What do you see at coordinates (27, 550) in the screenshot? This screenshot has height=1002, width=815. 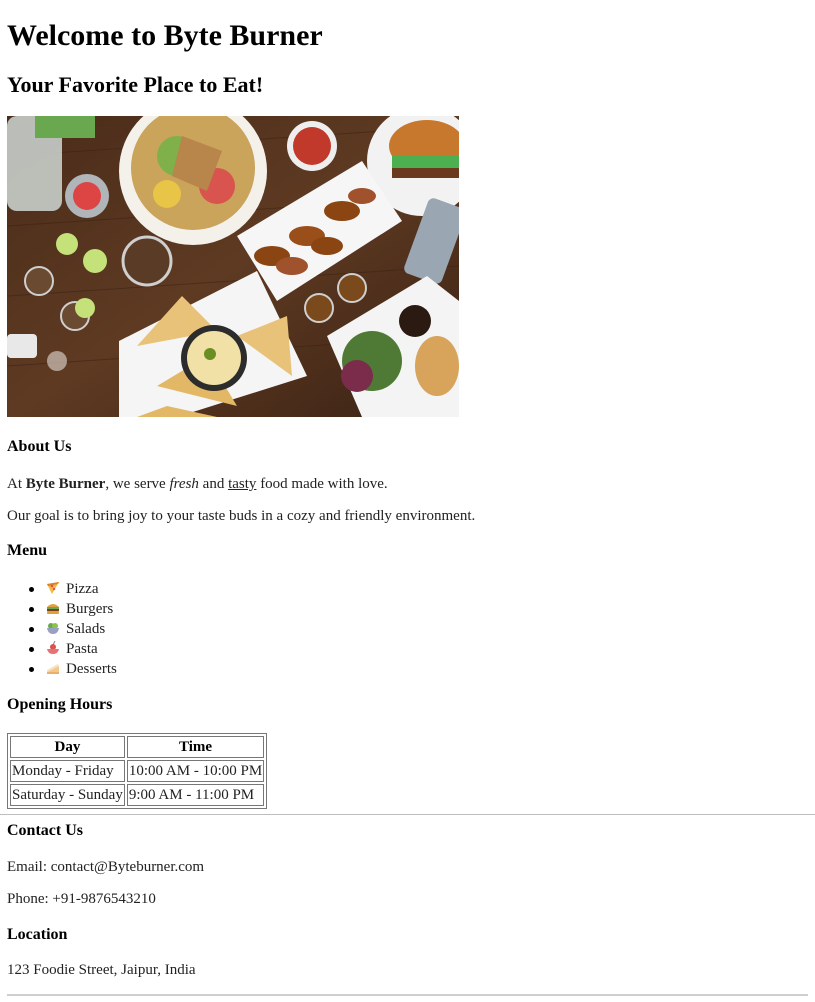 I see `menu-heading: Menu` at bounding box center [27, 550].